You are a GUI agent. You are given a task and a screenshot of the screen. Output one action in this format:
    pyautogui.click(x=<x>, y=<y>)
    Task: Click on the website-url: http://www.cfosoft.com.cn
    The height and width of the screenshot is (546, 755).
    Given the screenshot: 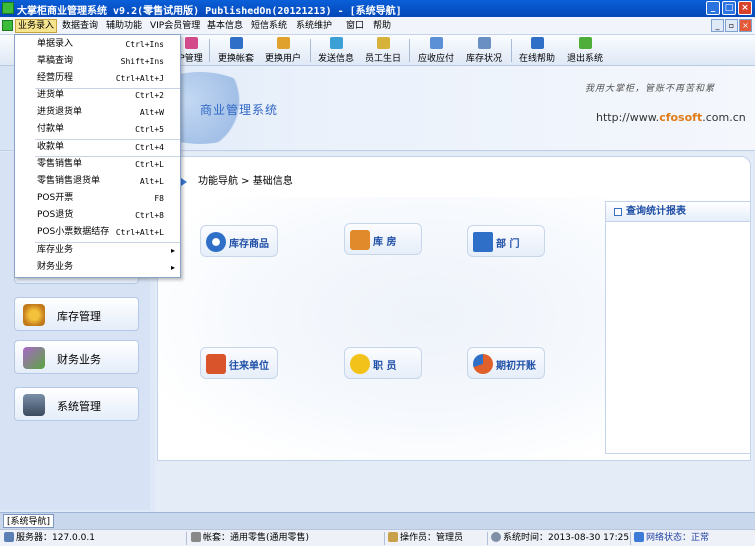 What is the action you would take?
    pyautogui.click(x=671, y=117)
    